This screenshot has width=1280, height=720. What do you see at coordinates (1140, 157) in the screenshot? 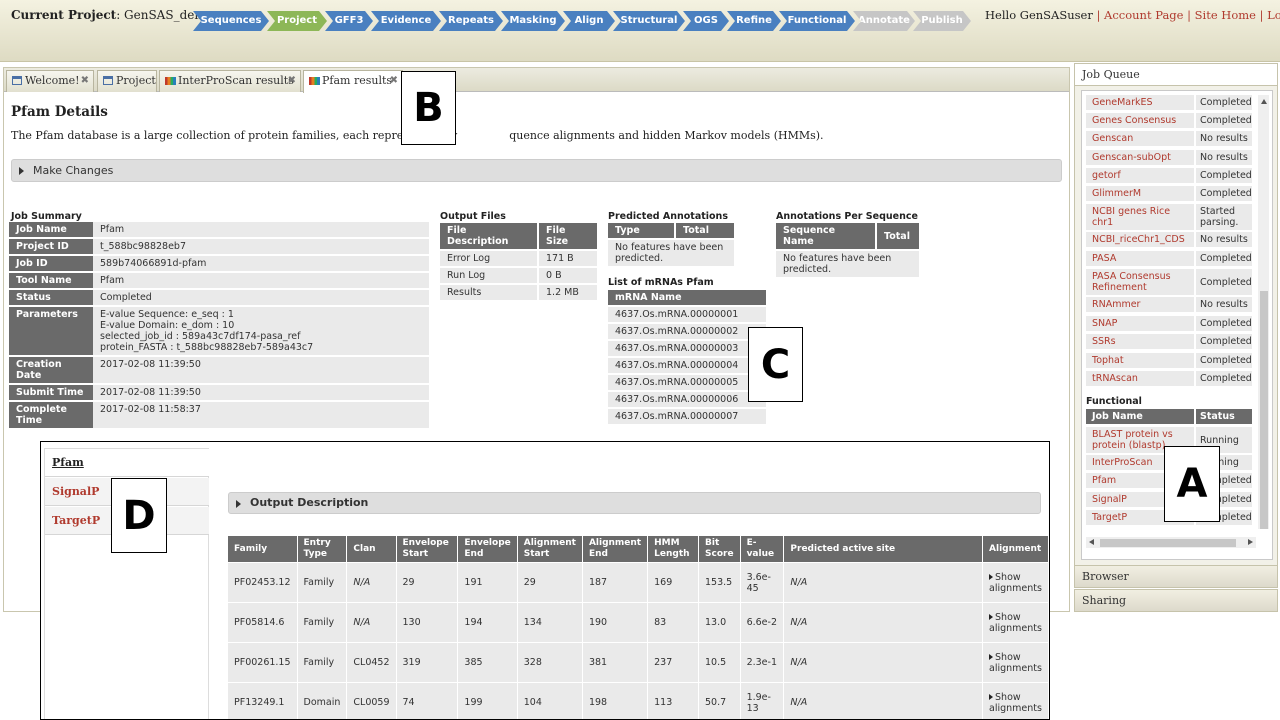
I see `job-link: Genscan-subOpt` at bounding box center [1140, 157].